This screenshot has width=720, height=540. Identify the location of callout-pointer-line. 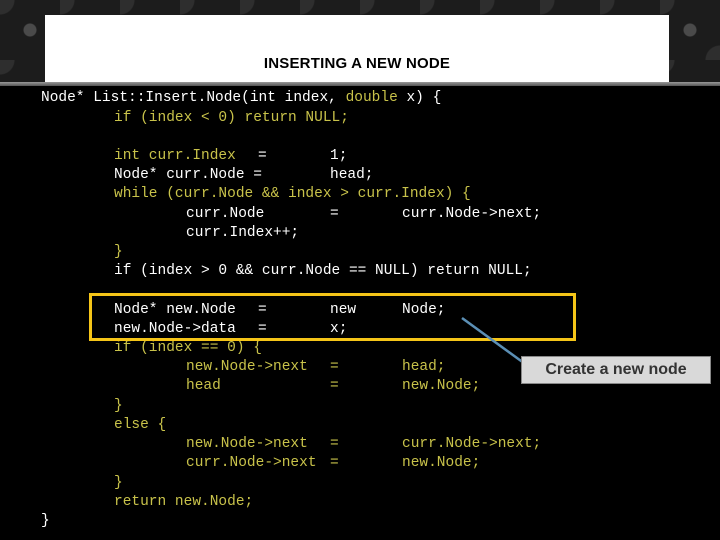
(495, 342).